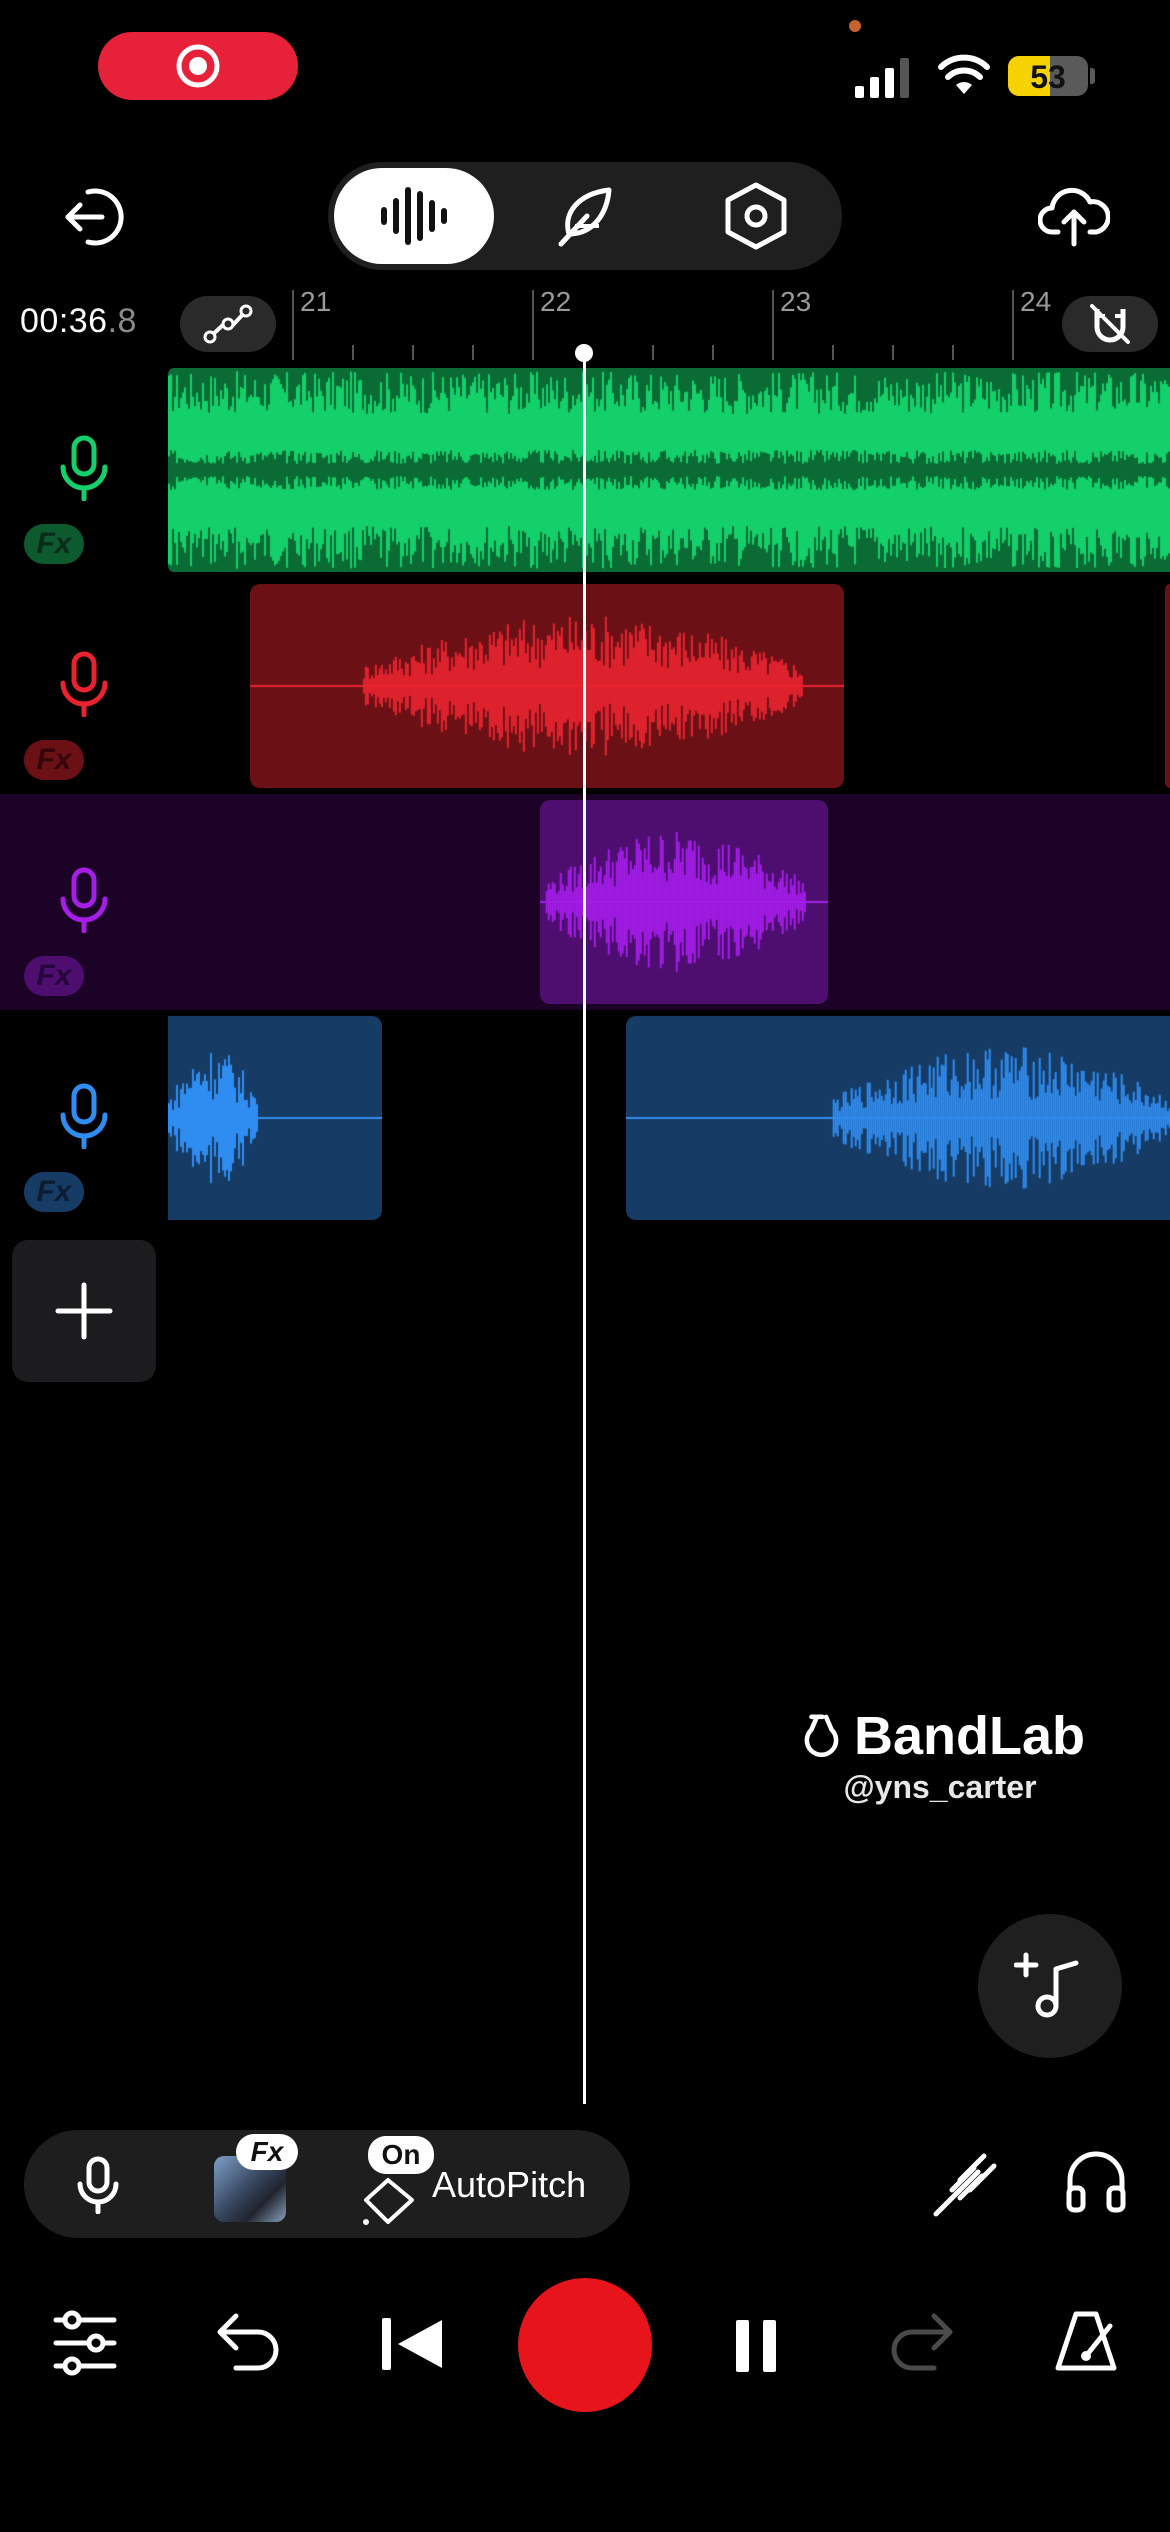 The width and height of the screenshot is (1170, 2532). I want to click on autopitch-icon, so click(390, 2200).